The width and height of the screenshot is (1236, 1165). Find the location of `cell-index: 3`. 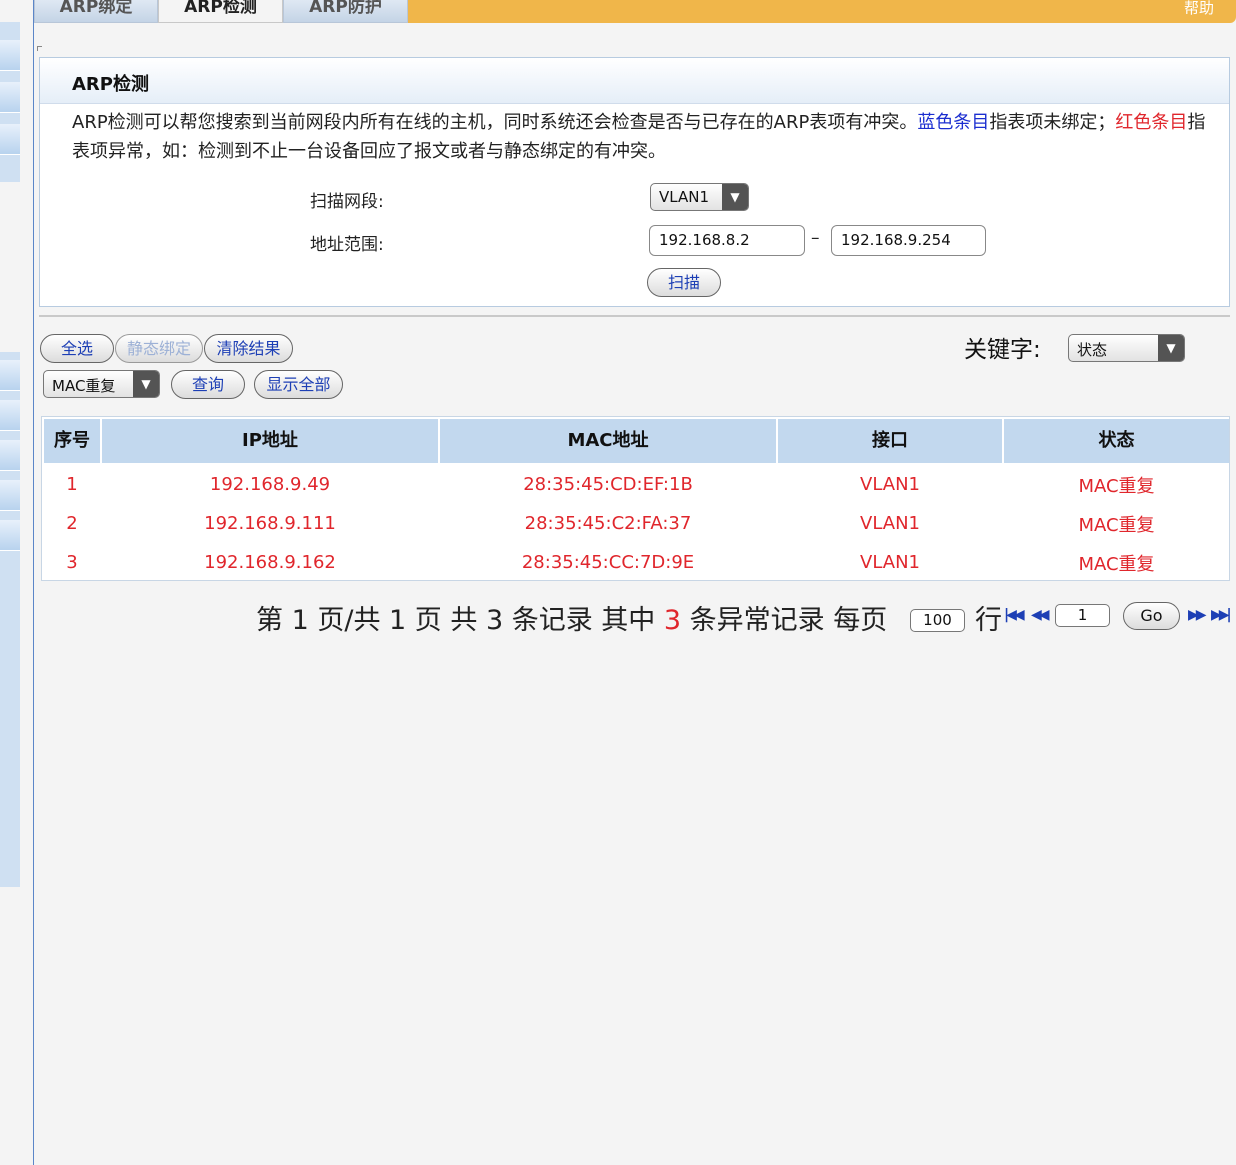

cell-index: 3 is located at coordinates (72, 562).